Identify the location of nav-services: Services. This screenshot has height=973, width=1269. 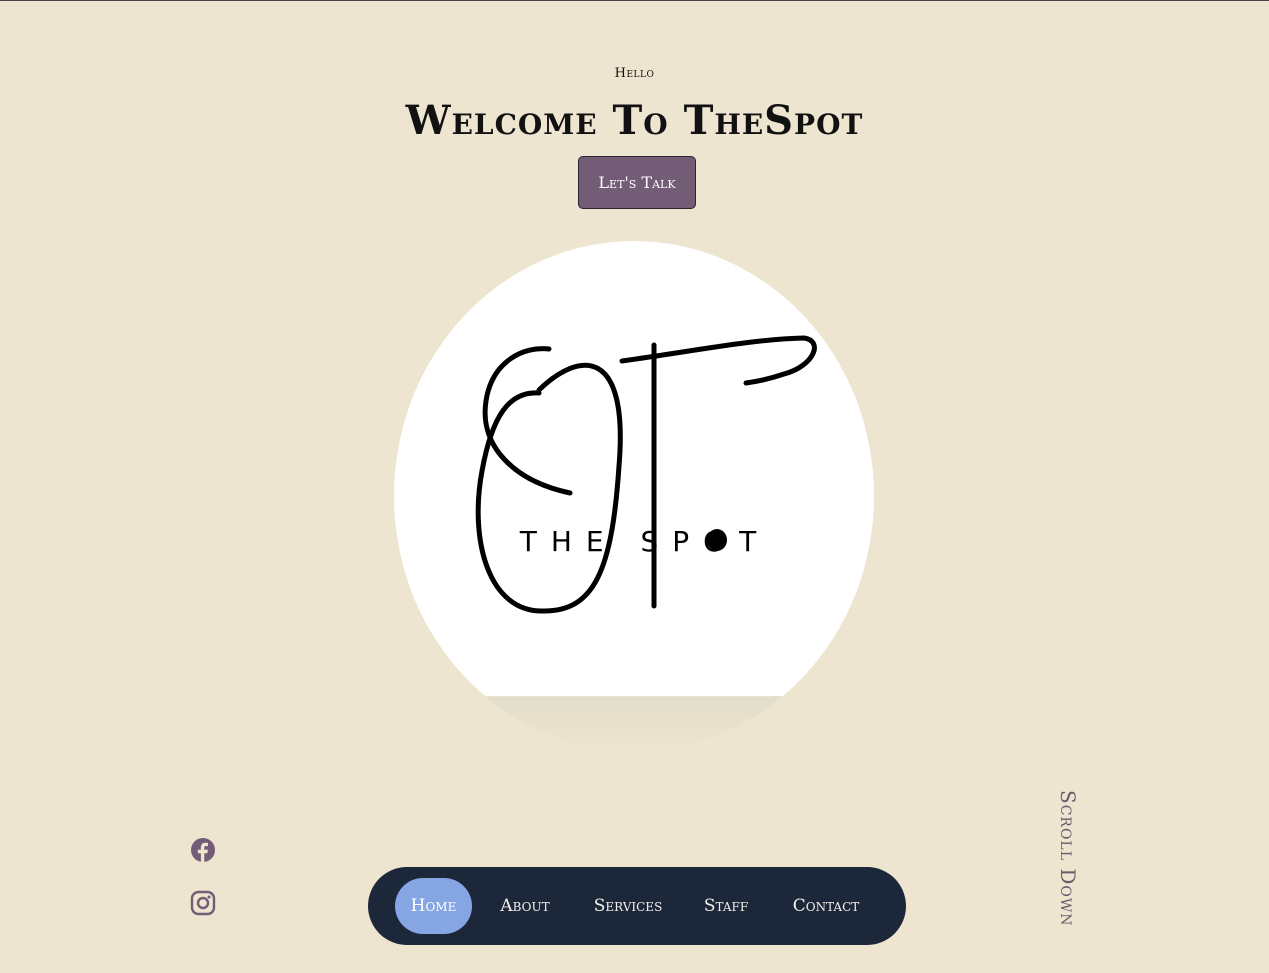
(628, 906).